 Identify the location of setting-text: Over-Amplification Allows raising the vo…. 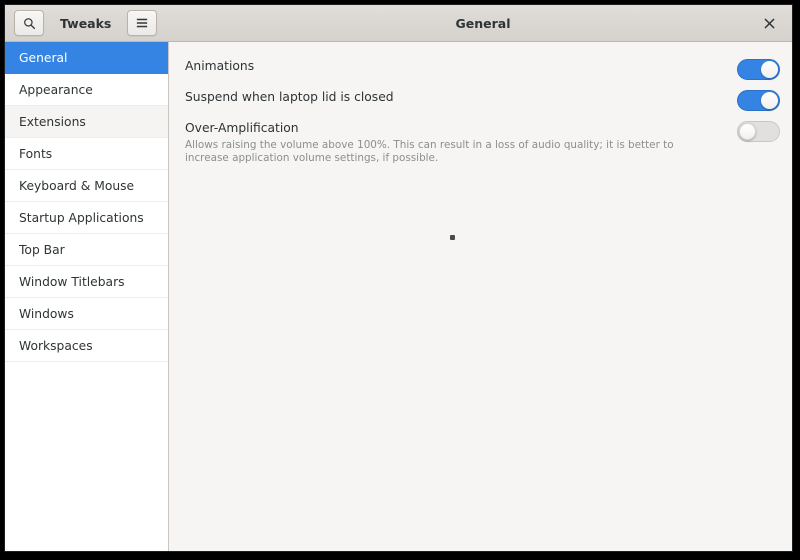
(461, 142).